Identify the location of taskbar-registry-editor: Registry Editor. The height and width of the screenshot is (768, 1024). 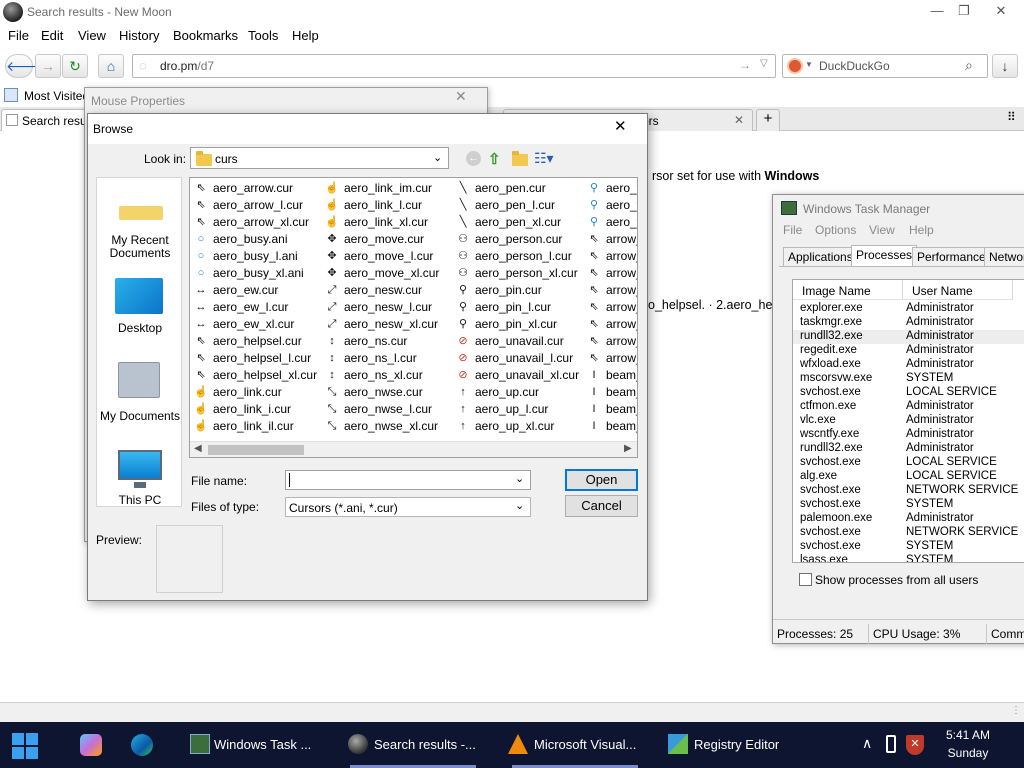
(735, 745).